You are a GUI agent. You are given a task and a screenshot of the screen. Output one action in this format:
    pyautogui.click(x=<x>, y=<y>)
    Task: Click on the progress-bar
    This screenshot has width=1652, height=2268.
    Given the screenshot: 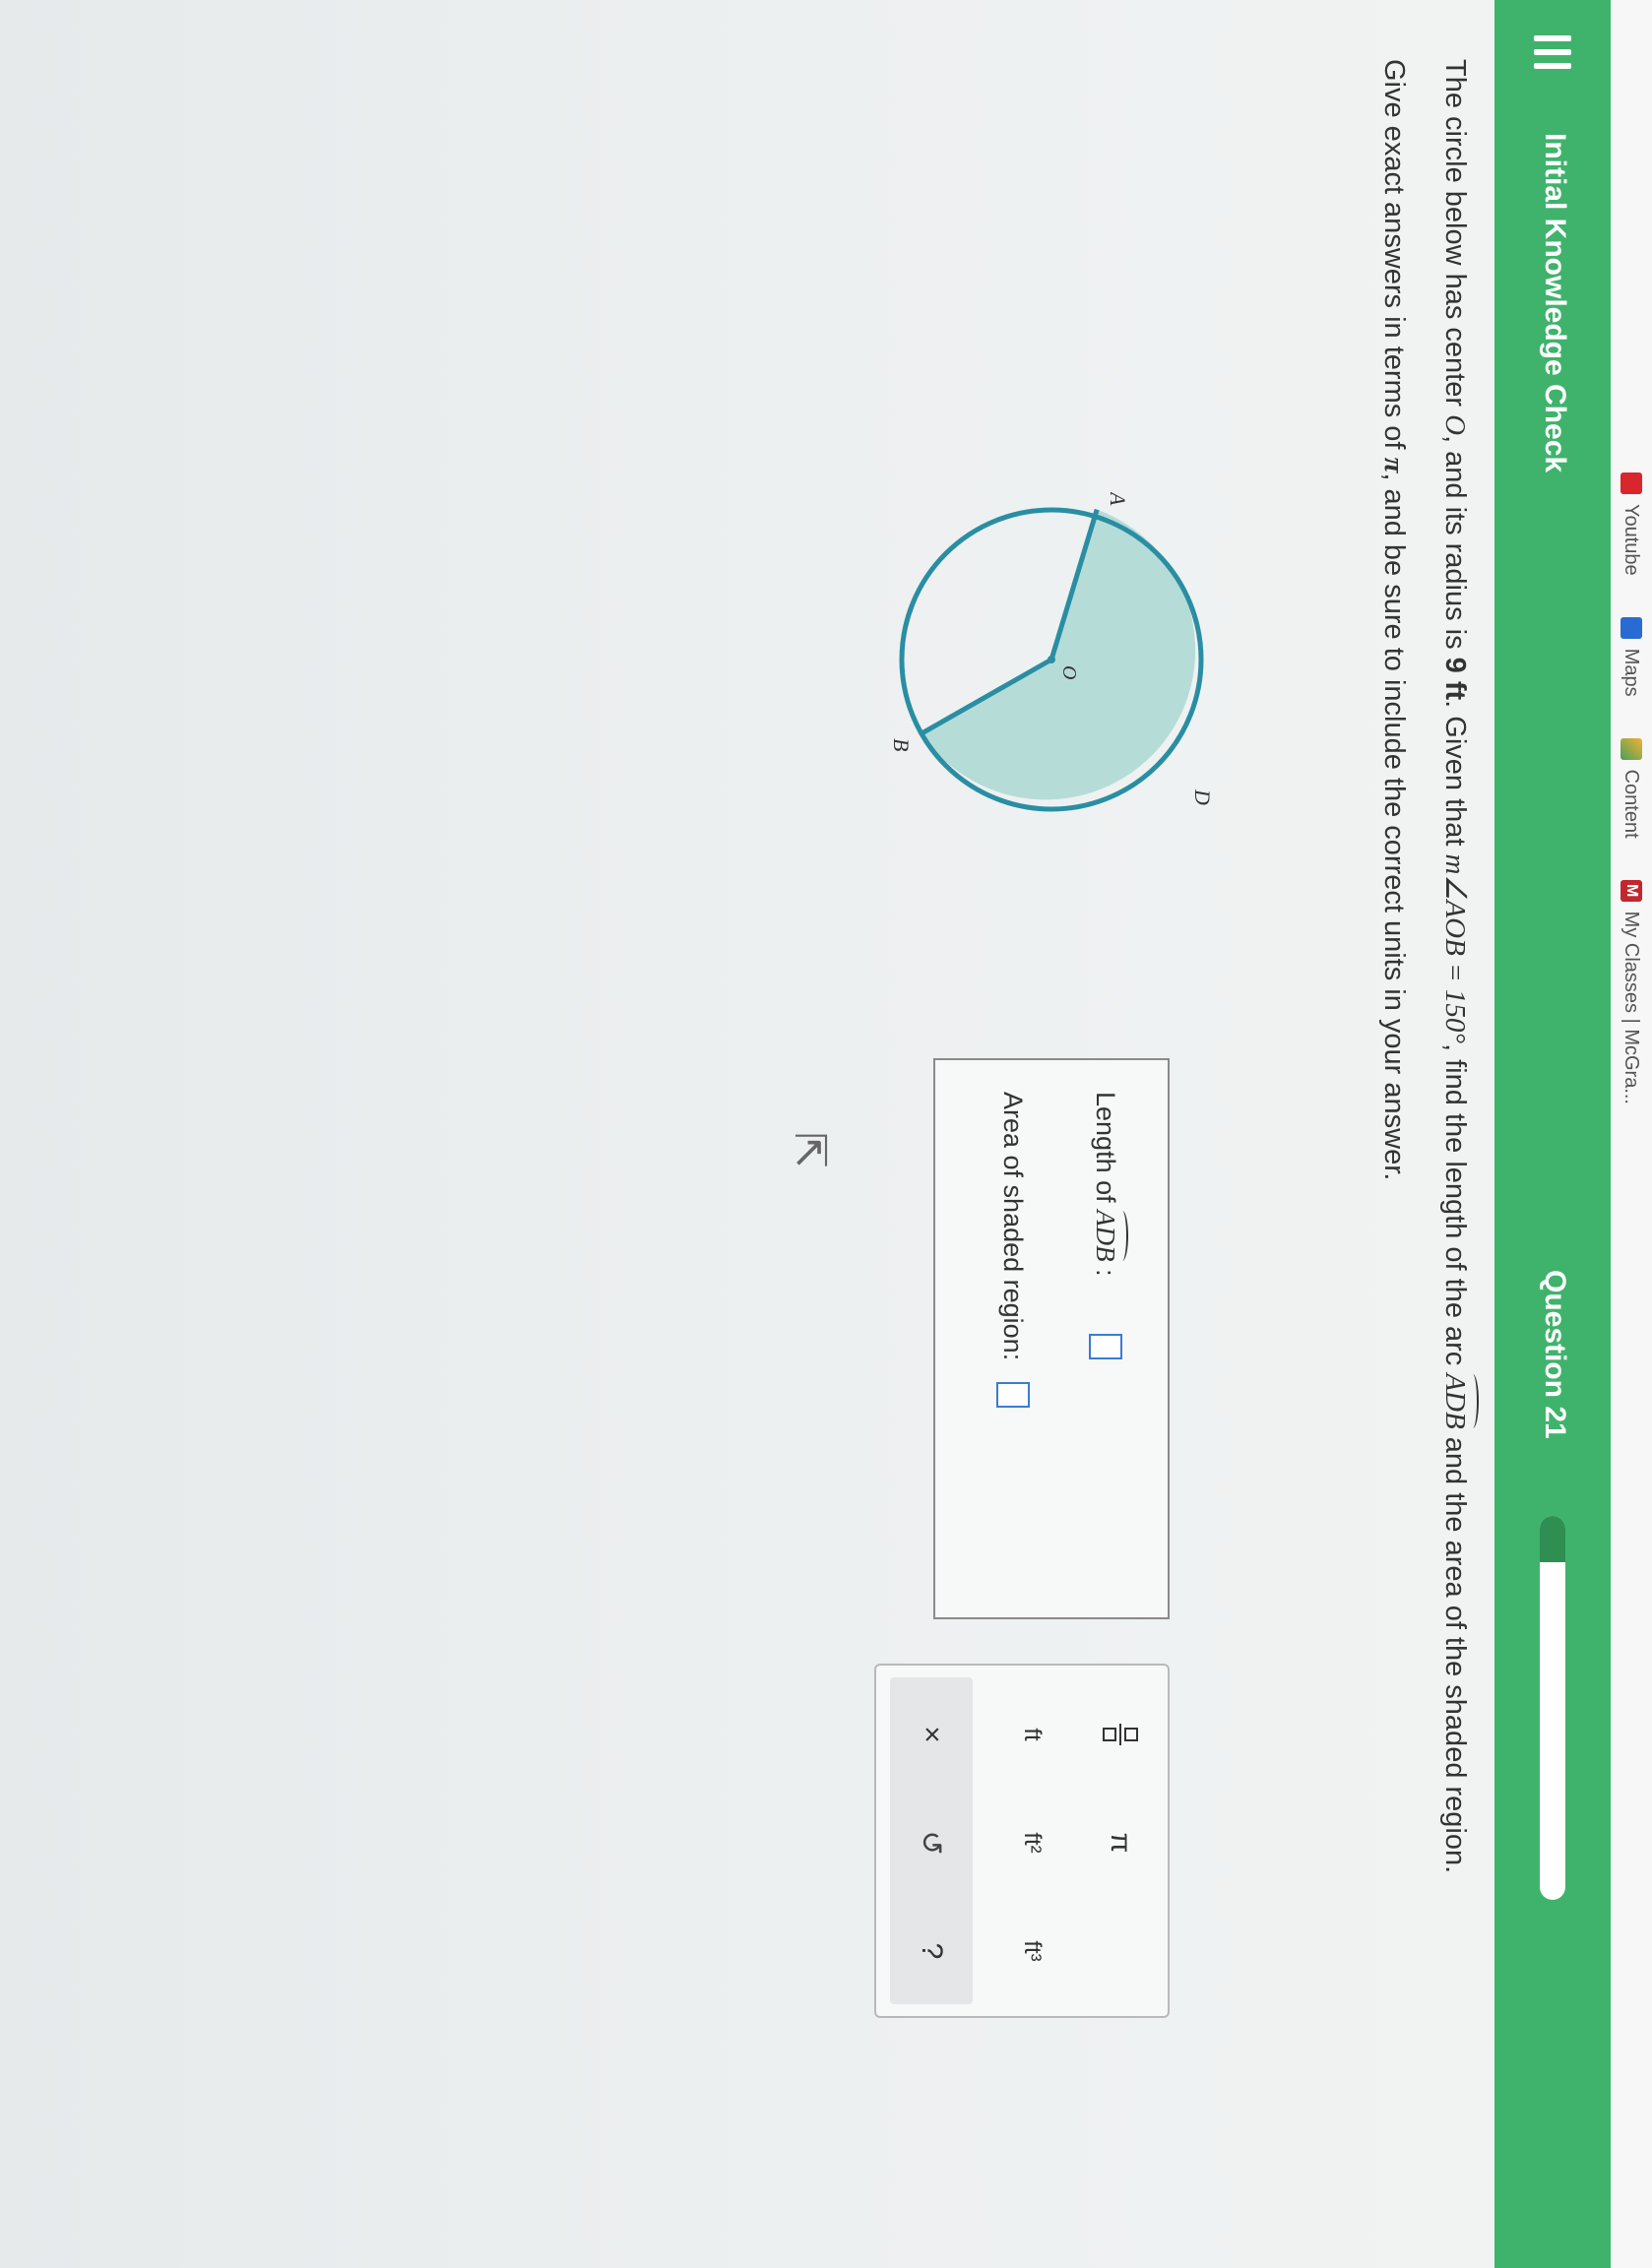 What is the action you would take?
    pyautogui.click(x=1553, y=1708)
    